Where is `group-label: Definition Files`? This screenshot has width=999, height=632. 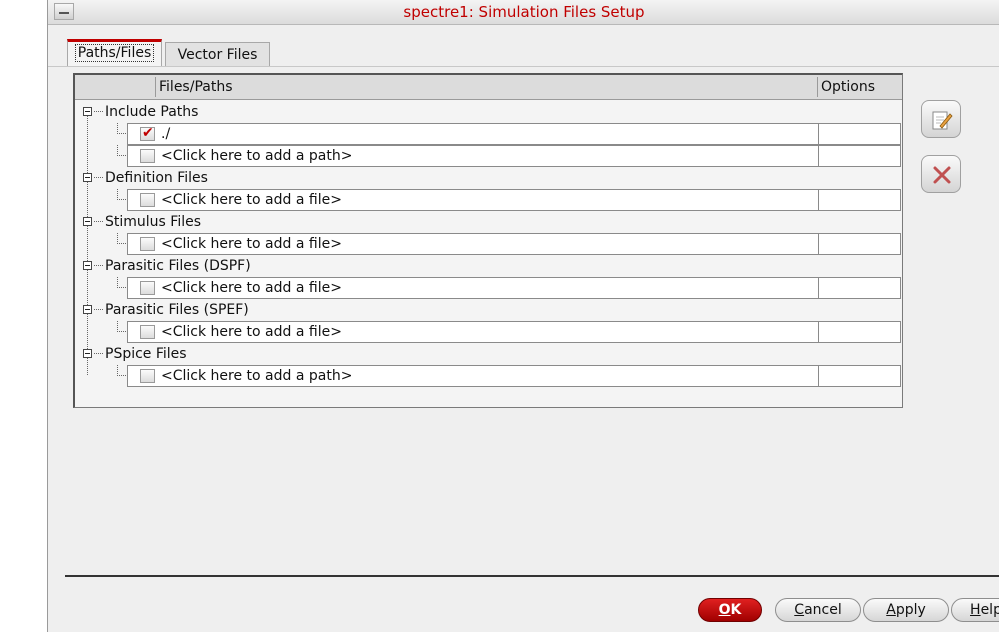
group-label: Definition Files is located at coordinates (156, 178).